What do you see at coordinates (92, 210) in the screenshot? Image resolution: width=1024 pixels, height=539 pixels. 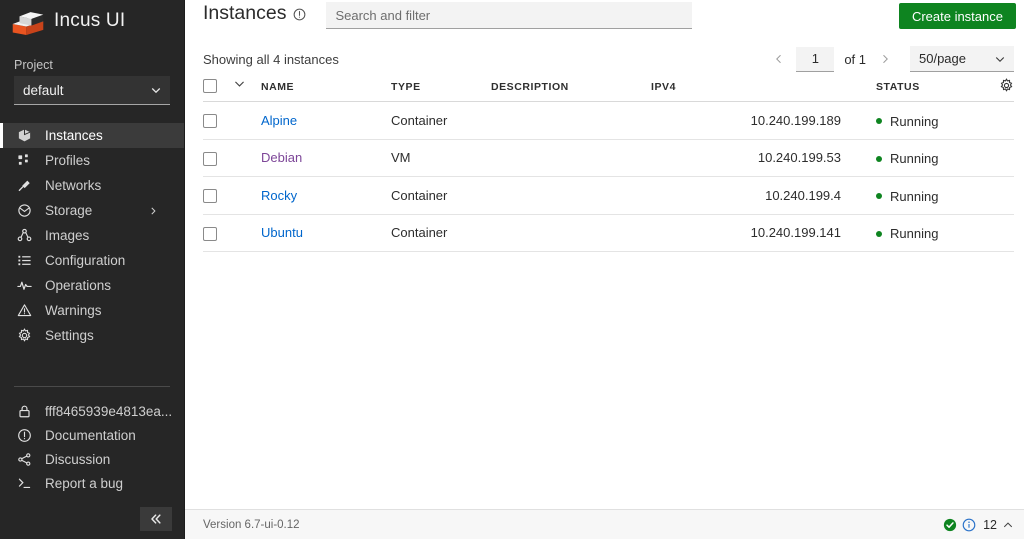 I see `sidebar-item-storage: Storage` at bounding box center [92, 210].